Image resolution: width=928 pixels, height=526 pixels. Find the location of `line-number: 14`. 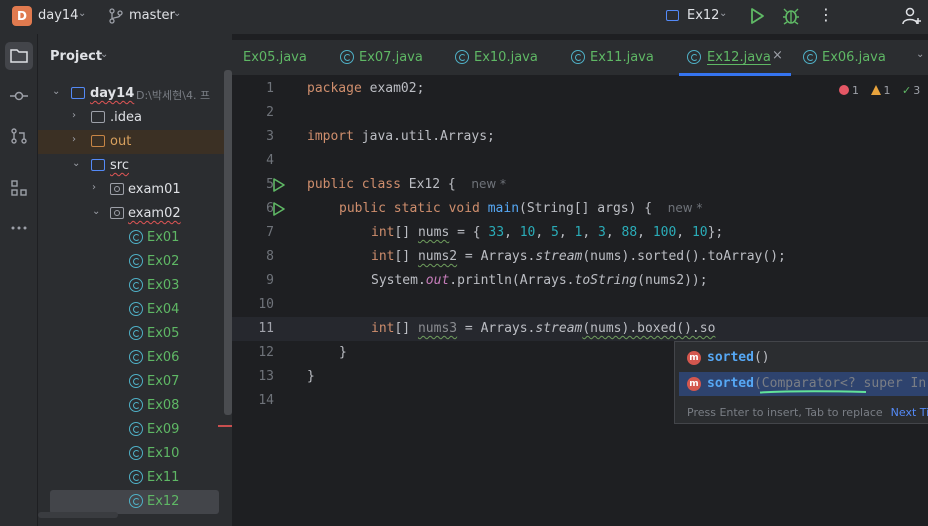

line-number: 14 is located at coordinates (266, 400).